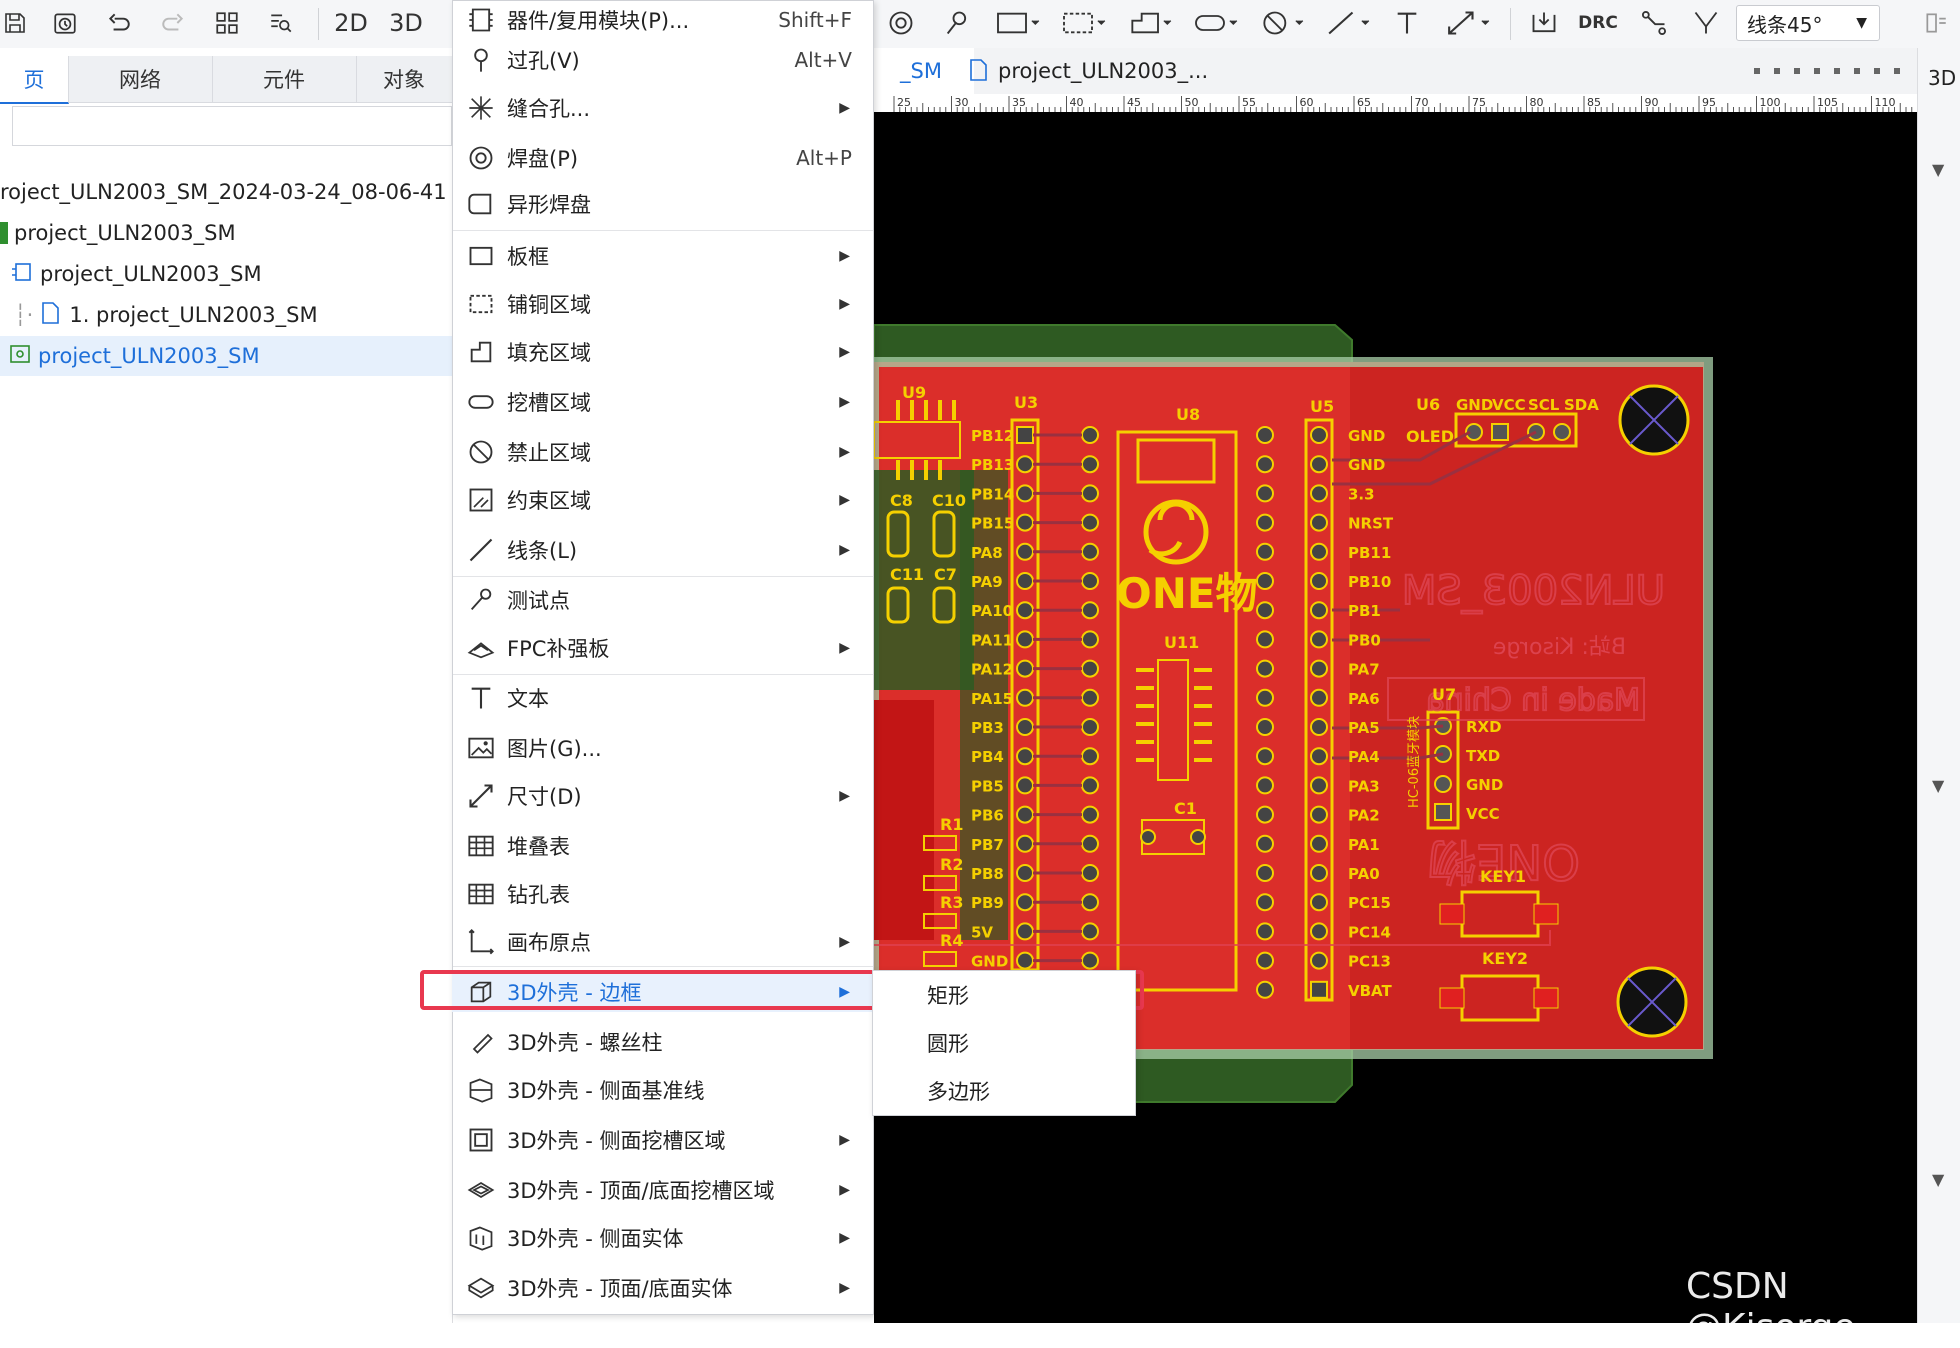  I want to click on menu-item-device: 器件/复用模块(P)... Shift+F, so click(662, 20).